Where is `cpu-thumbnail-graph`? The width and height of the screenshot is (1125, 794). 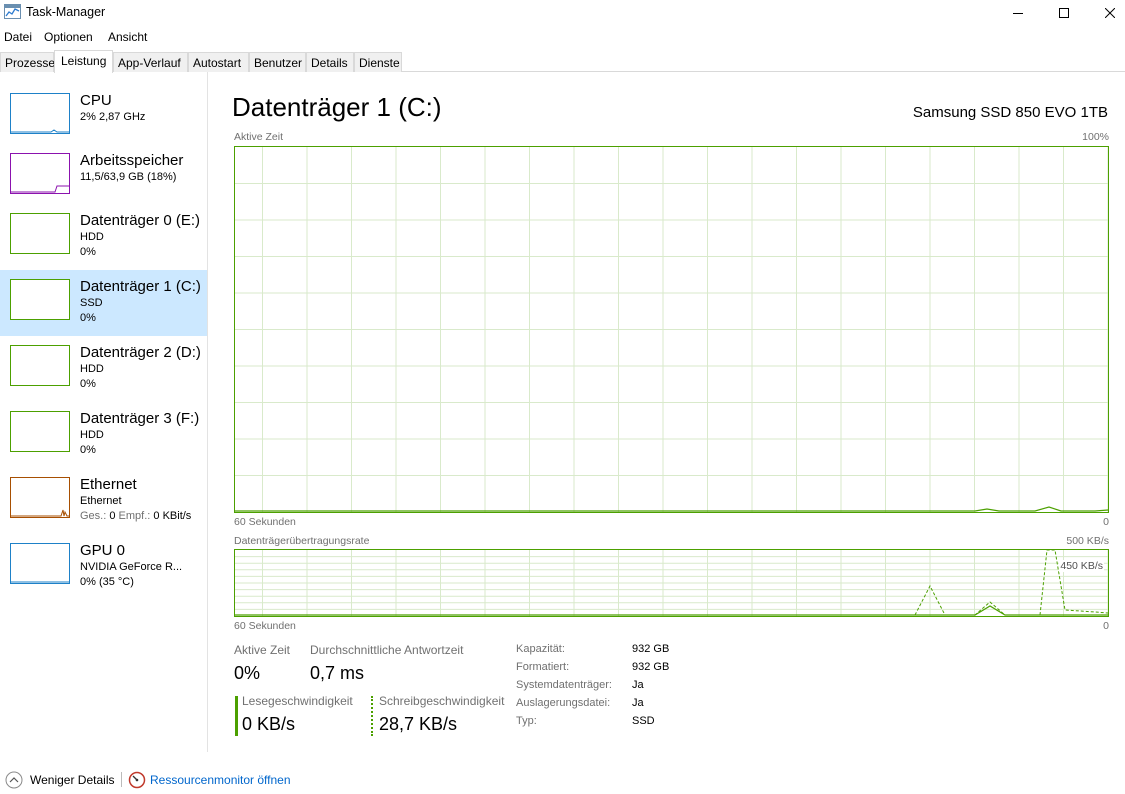 cpu-thumbnail-graph is located at coordinates (40, 131).